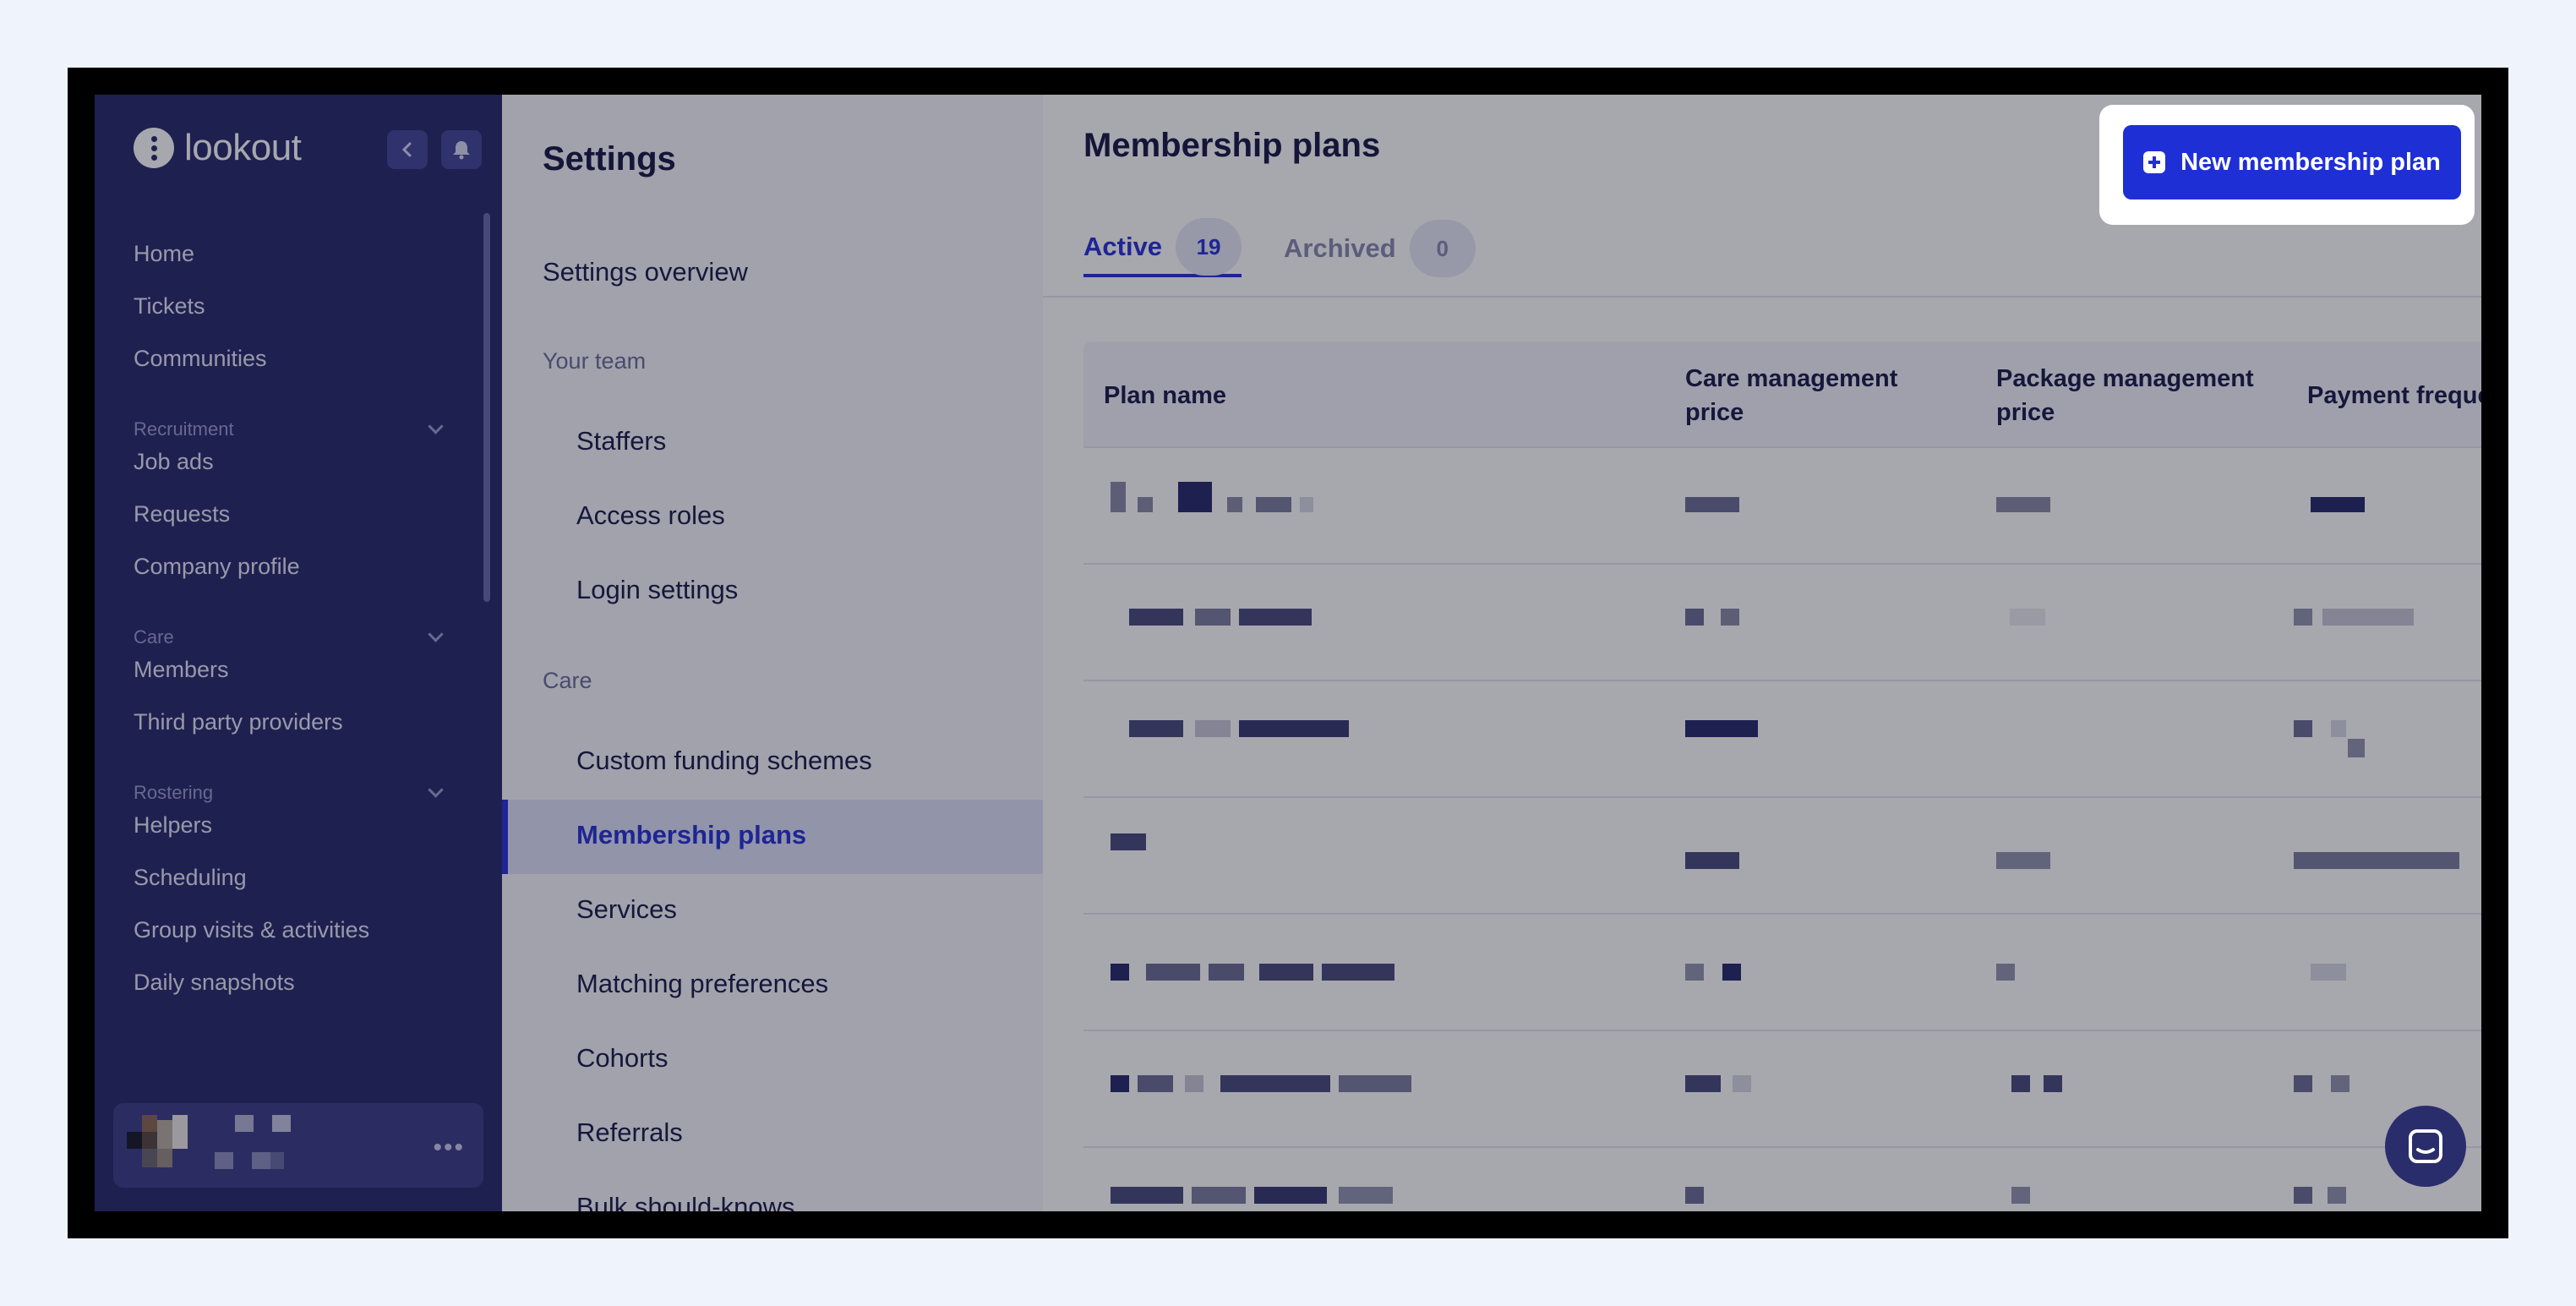 The image size is (2576, 1306). I want to click on sidebar-item-communities: Communities, so click(294, 369).